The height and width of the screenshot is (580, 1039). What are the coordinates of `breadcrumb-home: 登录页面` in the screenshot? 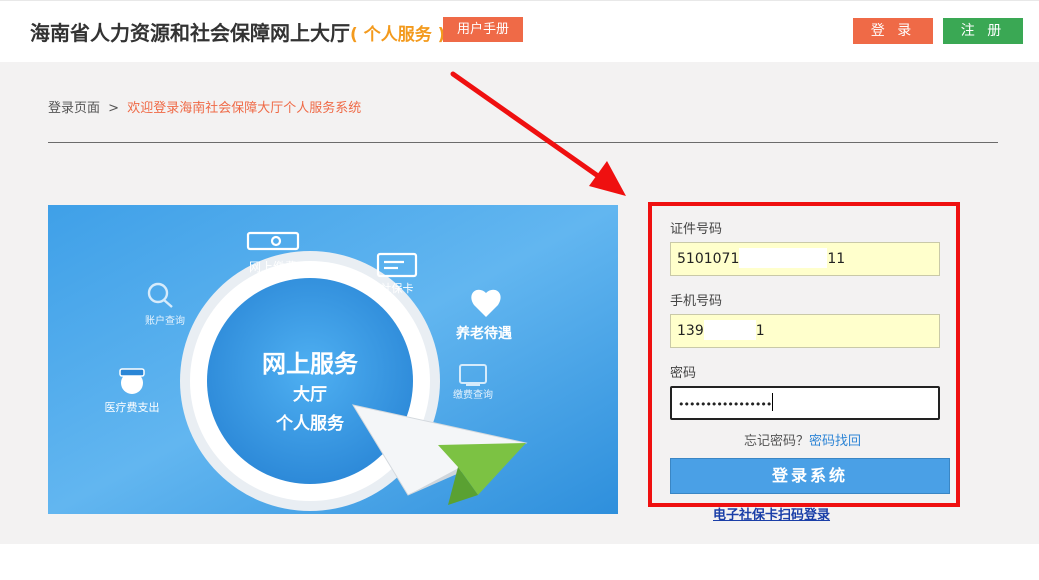 It's located at (74, 108).